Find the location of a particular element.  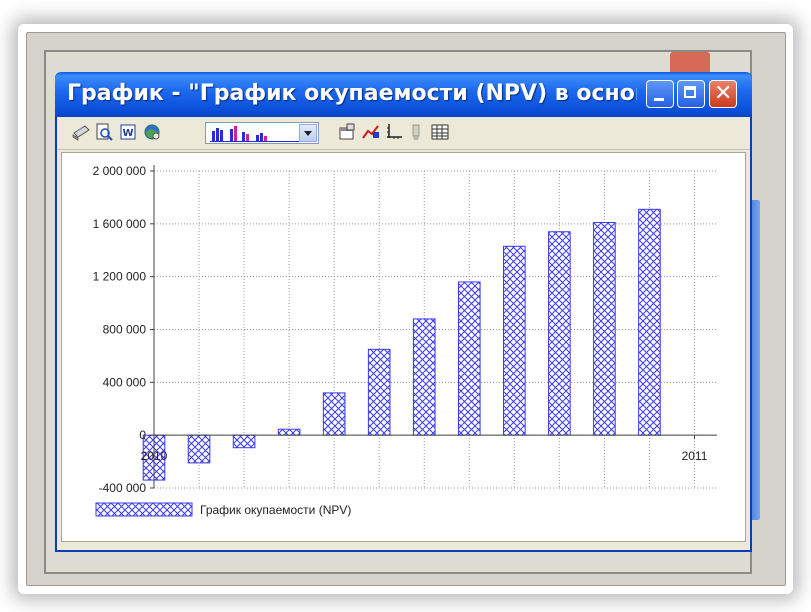

y-tick-label: -400 000 is located at coordinates (123, 488).